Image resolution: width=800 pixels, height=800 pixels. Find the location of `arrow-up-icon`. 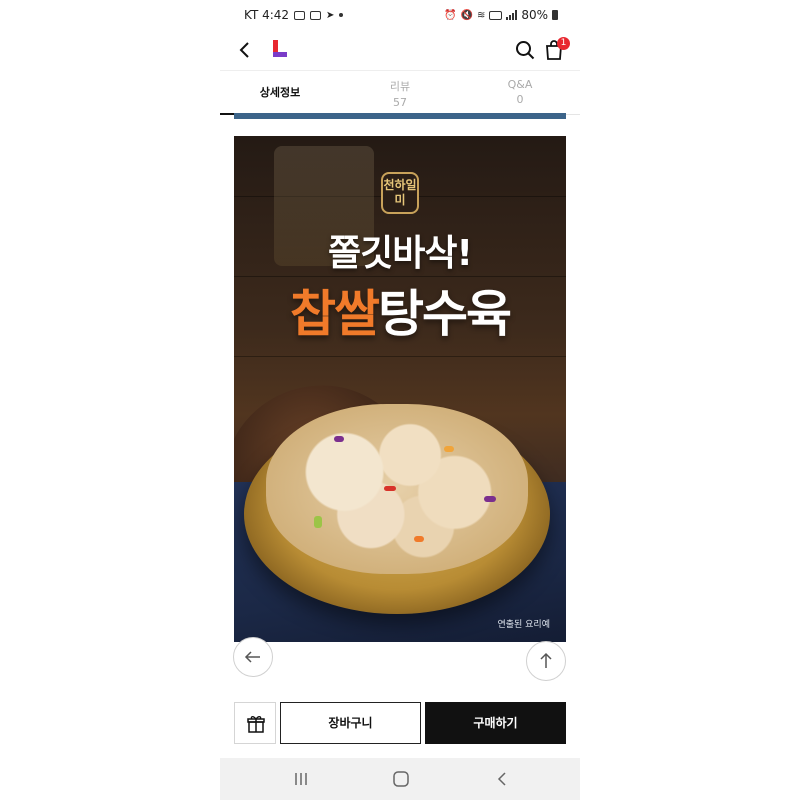

arrow-up-icon is located at coordinates (546, 660).